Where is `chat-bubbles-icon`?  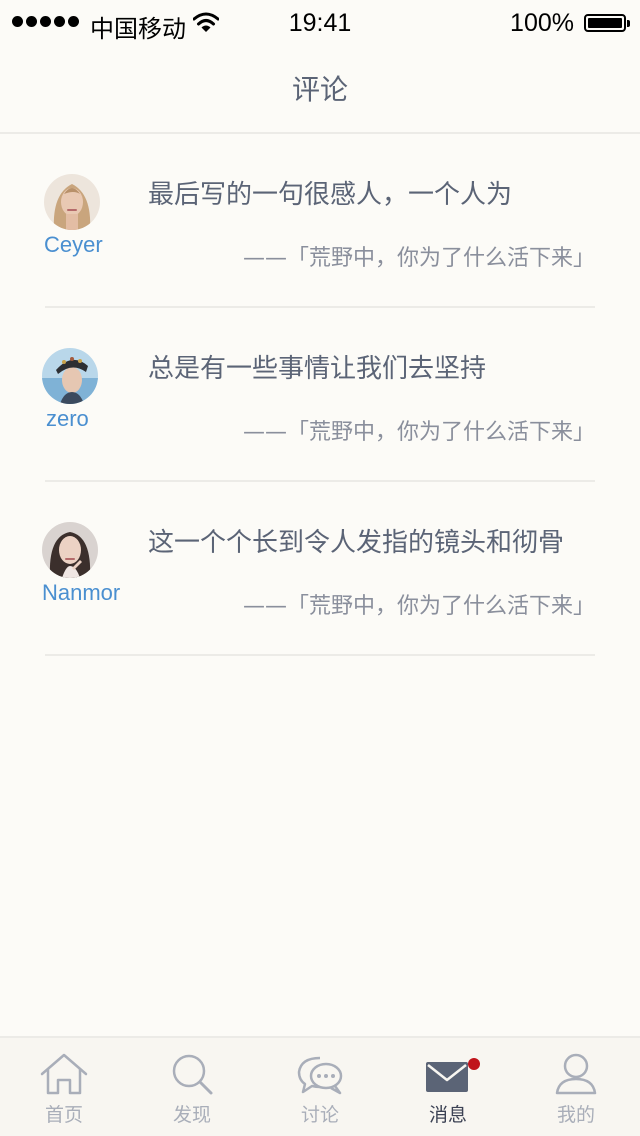
chat-bubbles-icon is located at coordinates (320, 1075).